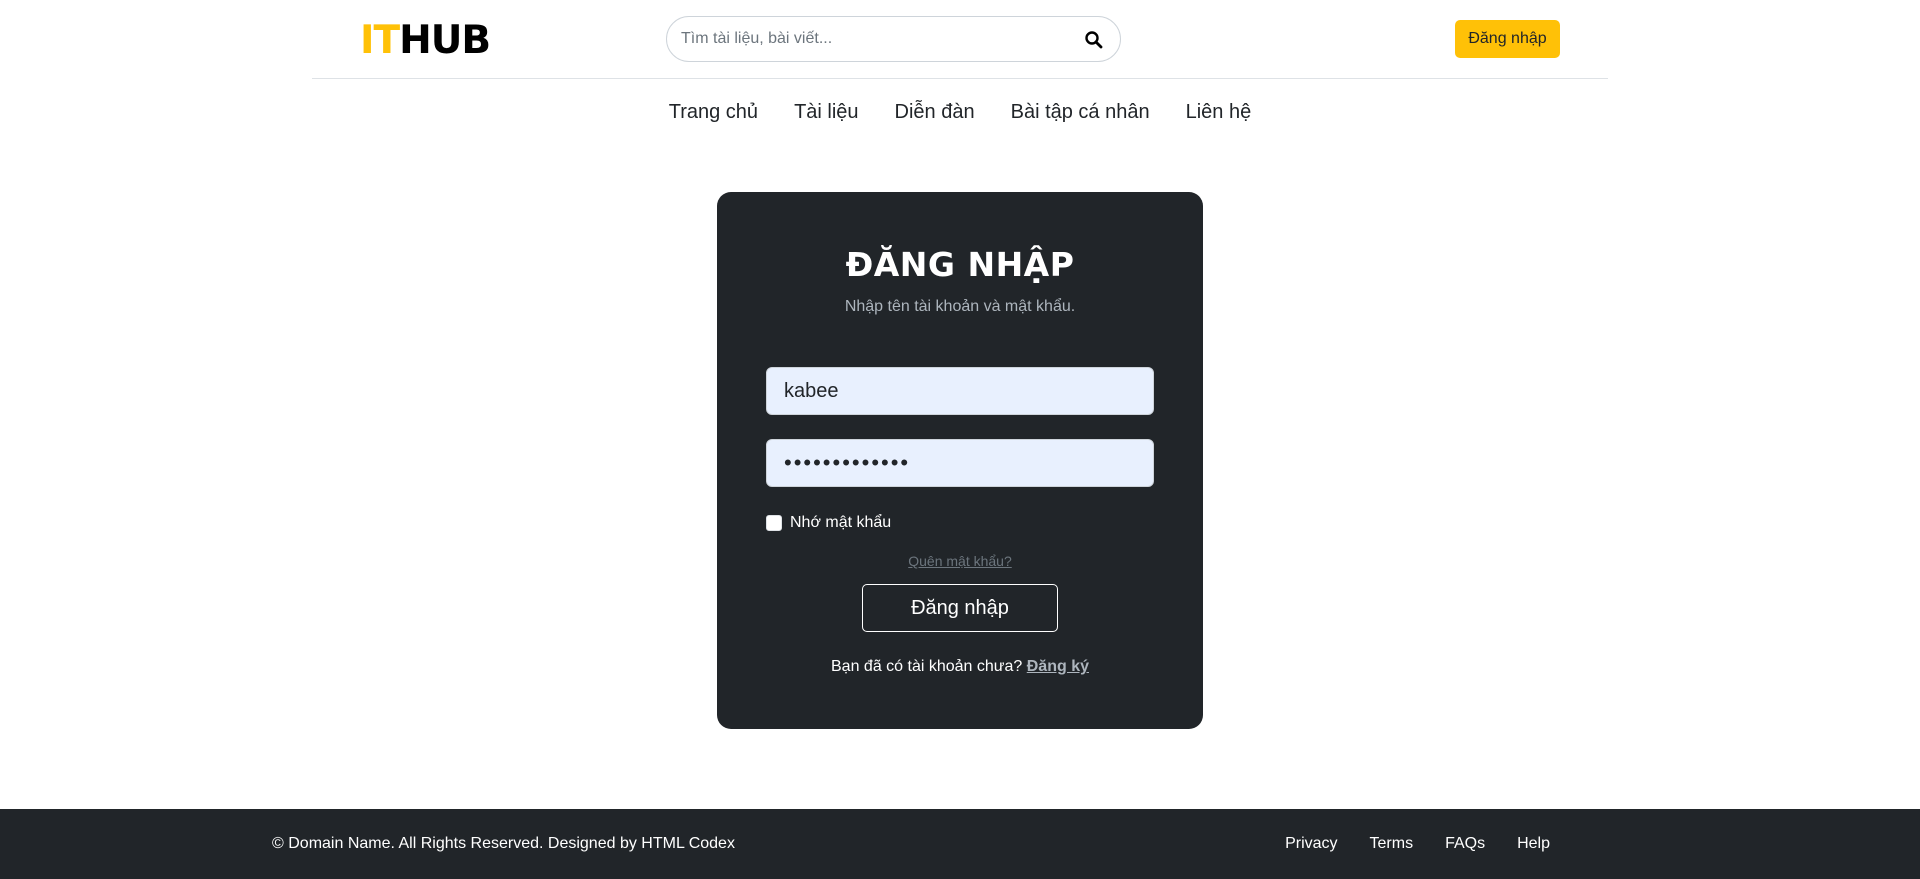 This screenshot has width=1920, height=879. Describe the element at coordinates (1392, 844) in the screenshot. I see `footer-link-terms: Terms` at that location.